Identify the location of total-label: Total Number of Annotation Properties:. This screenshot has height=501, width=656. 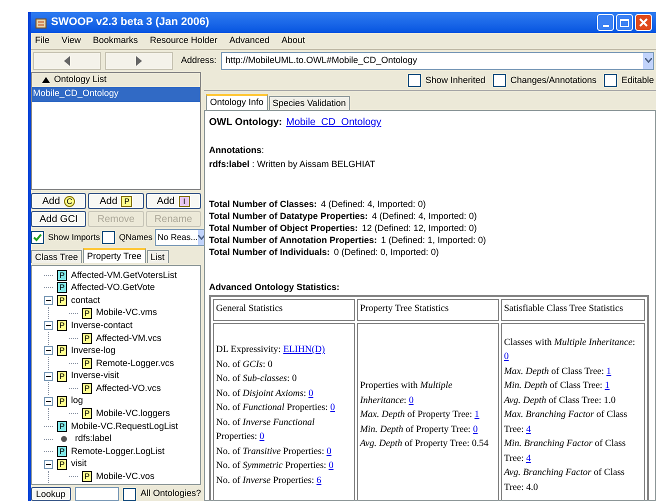
(293, 241).